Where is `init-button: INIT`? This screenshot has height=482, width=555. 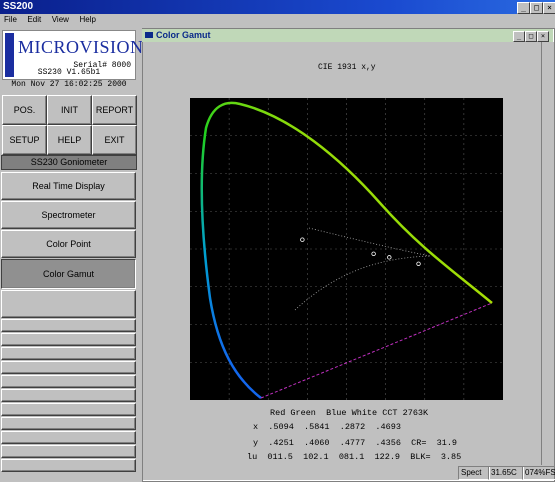 init-button: INIT is located at coordinates (69, 110).